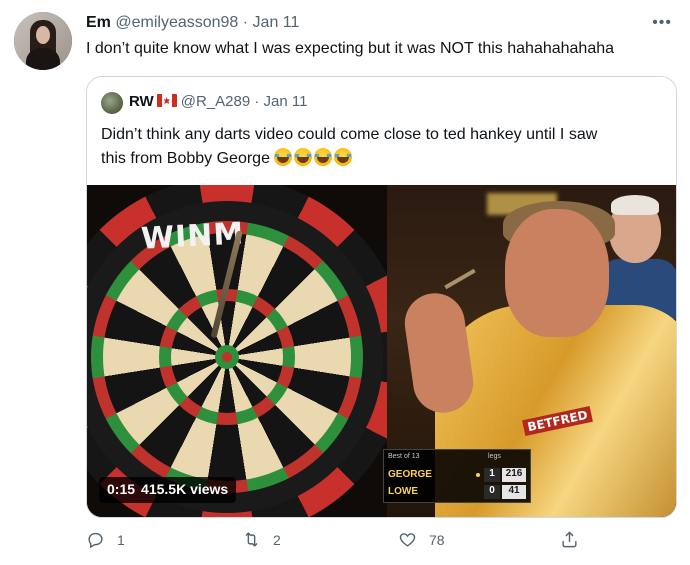 Image resolution: width=690 pixels, height=565 pixels. I want to click on video-duration: 0:15, so click(121, 489).